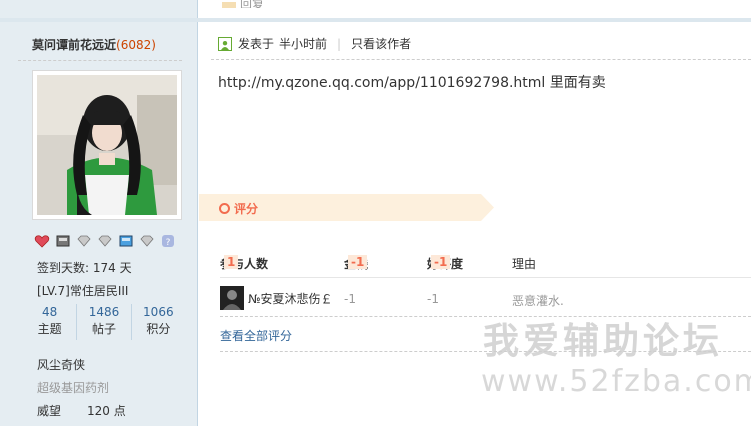 The width and height of the screenshot is (751, 426). Describe the element at coordinates (103, 329) in the screenshot. I see `stat-label: 帖子` at that location.